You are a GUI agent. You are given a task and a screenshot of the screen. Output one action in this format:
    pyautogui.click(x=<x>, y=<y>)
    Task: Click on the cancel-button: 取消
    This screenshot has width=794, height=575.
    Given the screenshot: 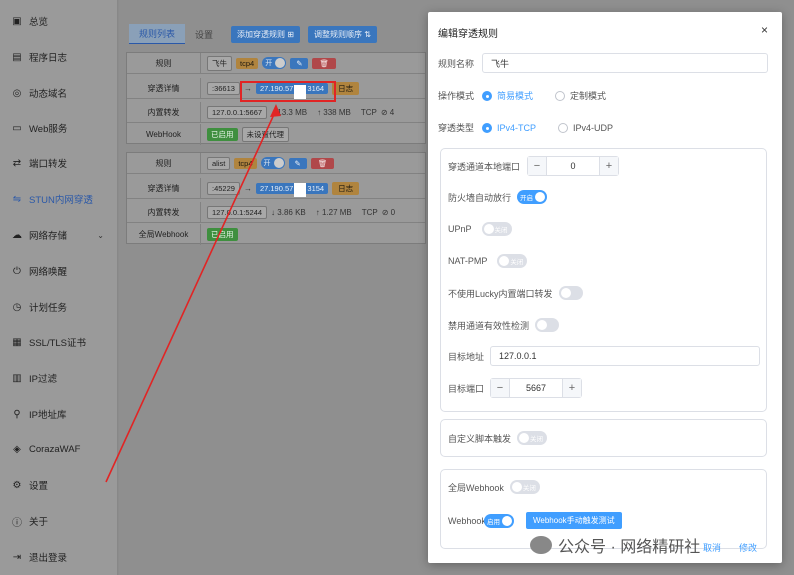 What is the action you would take?
    pyautogui.click(x=712, y=547)
    